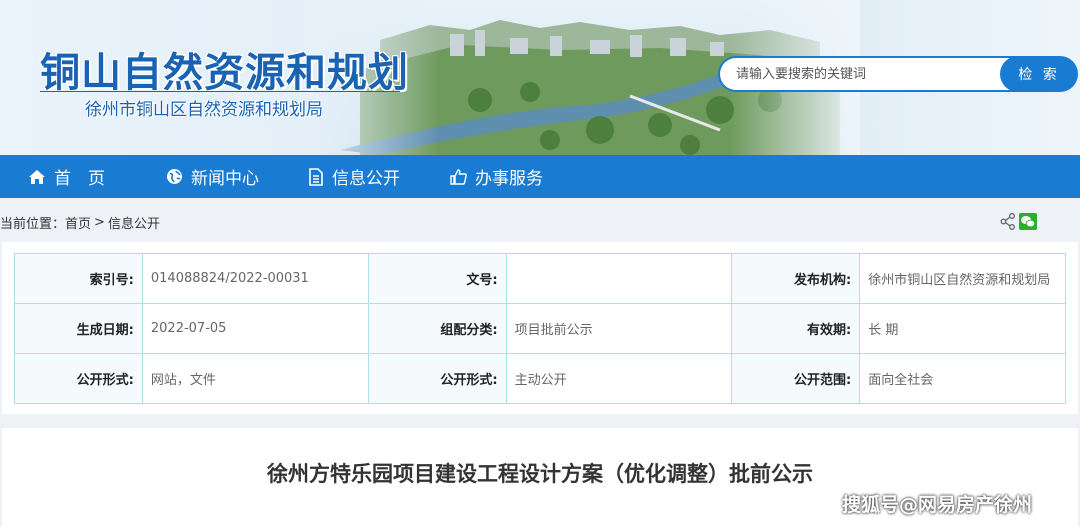  Describe the element at coordinates (33, 224) in the screenshot. I see `breadcrumb-prefix: 当前位置：` at that location.